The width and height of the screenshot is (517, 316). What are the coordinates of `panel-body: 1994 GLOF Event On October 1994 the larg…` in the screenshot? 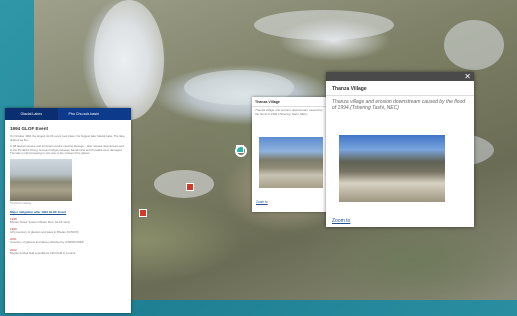 It's located at (68, 189).